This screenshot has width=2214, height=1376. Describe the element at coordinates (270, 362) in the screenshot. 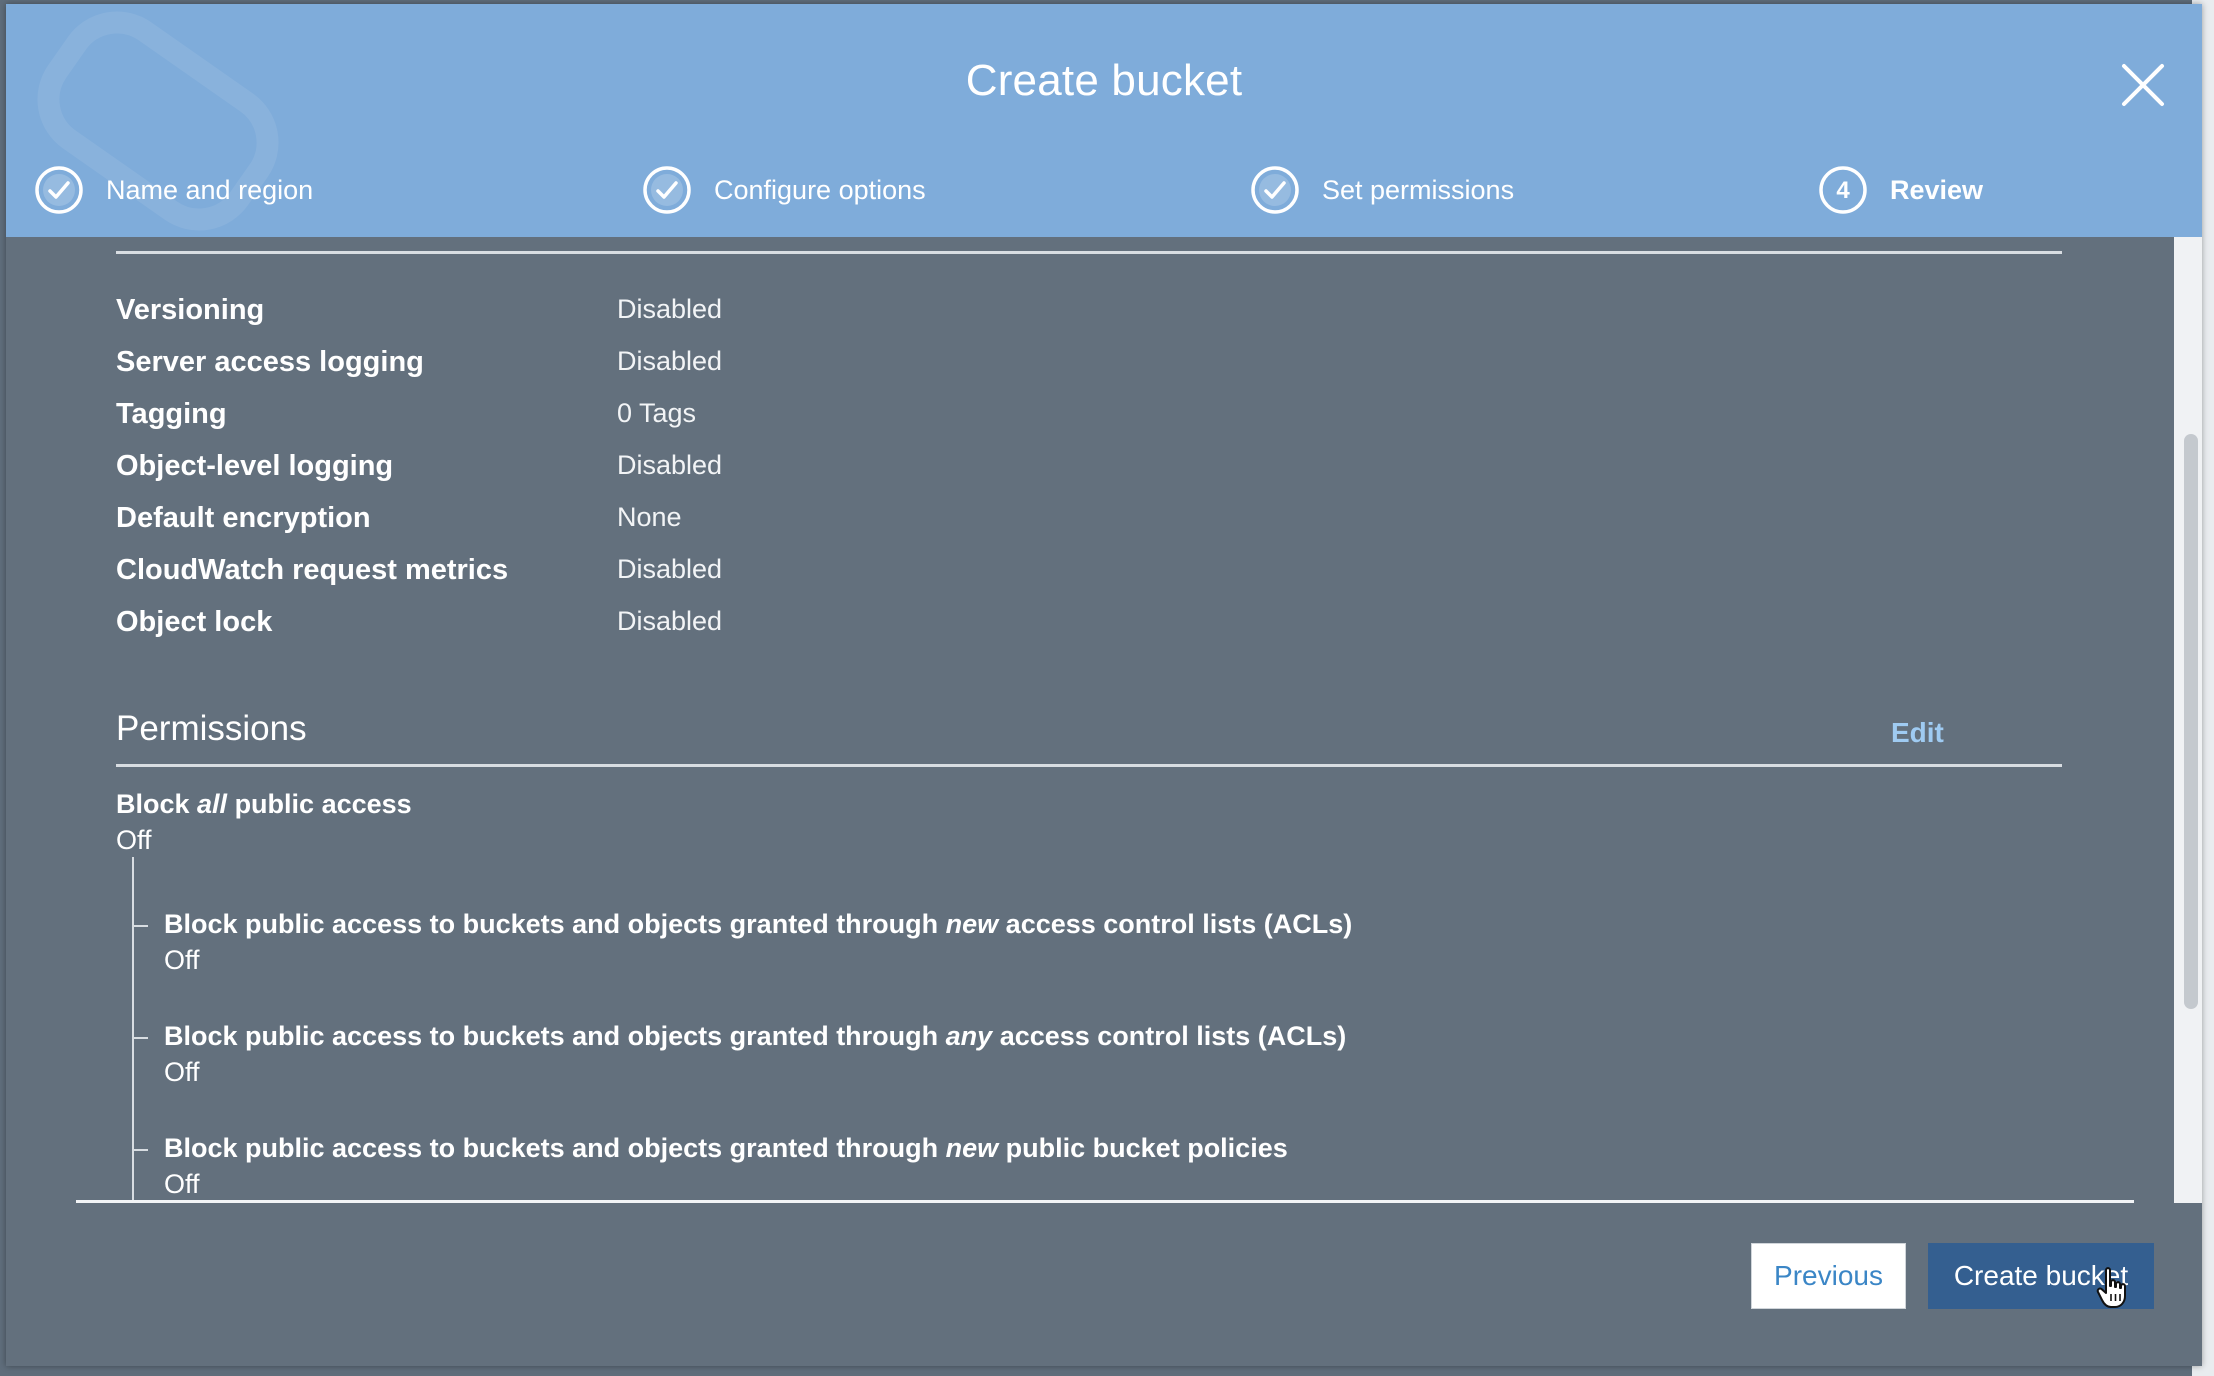

I see `property-label: Server access logging` at that location.